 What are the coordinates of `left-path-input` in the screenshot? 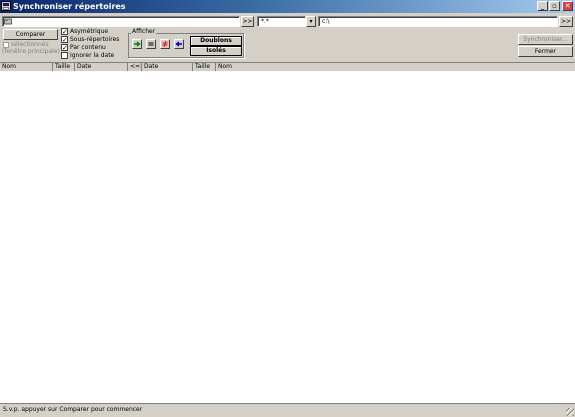 It's located at (121, 21).